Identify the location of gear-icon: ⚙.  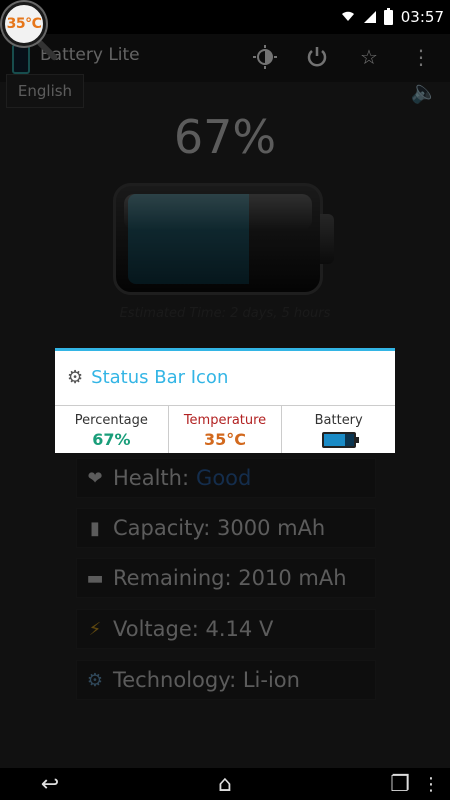
(95, 680).